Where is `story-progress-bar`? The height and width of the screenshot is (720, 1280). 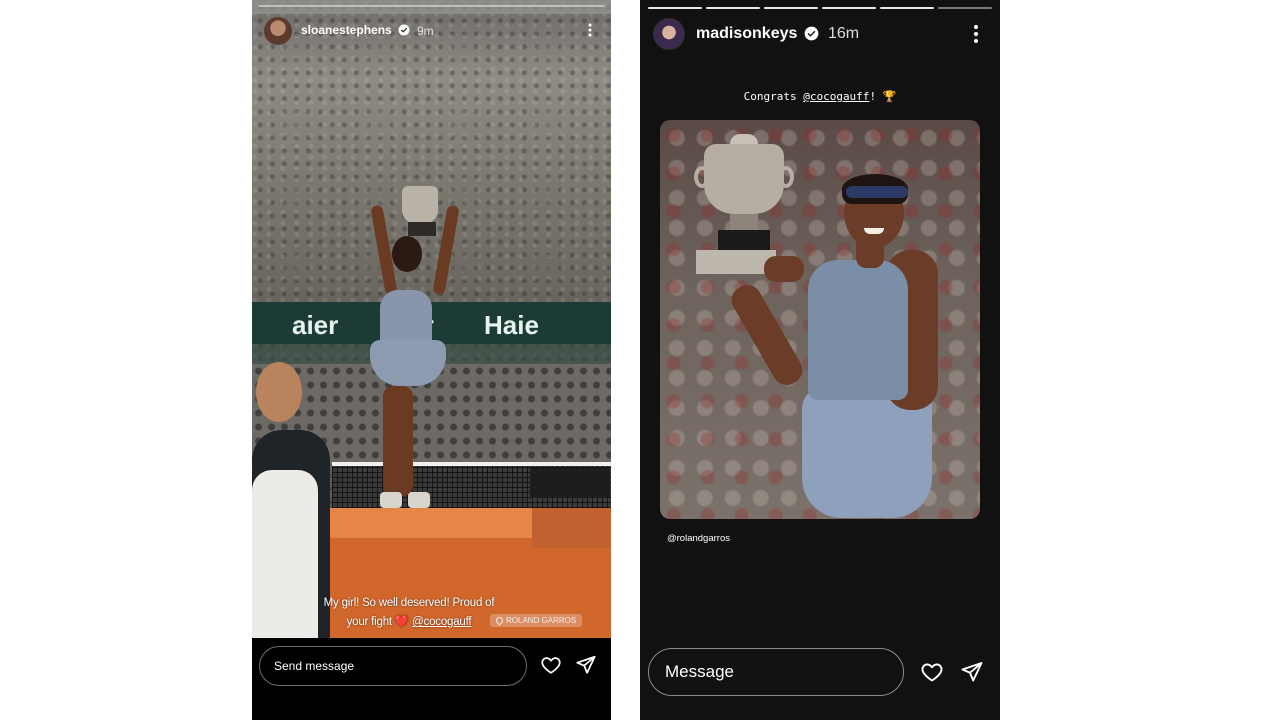
story-progress-bar is located at coordinates (431, 6).